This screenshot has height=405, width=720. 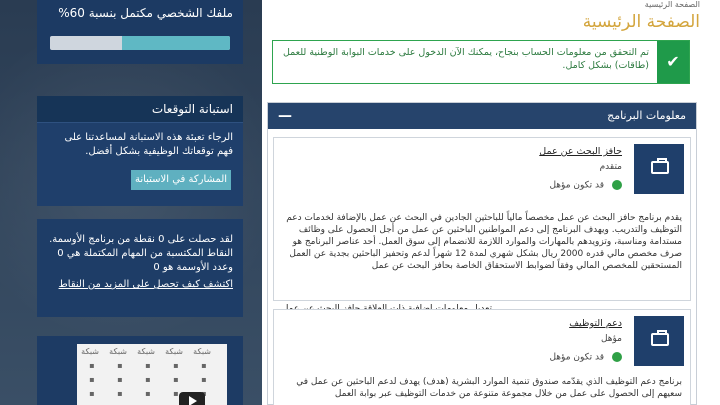 What do you see at coordinates (580, 151) in the screenshot?
I see `program-name-link: حافز البحث عن عمل` at bounding box center [580, 151].